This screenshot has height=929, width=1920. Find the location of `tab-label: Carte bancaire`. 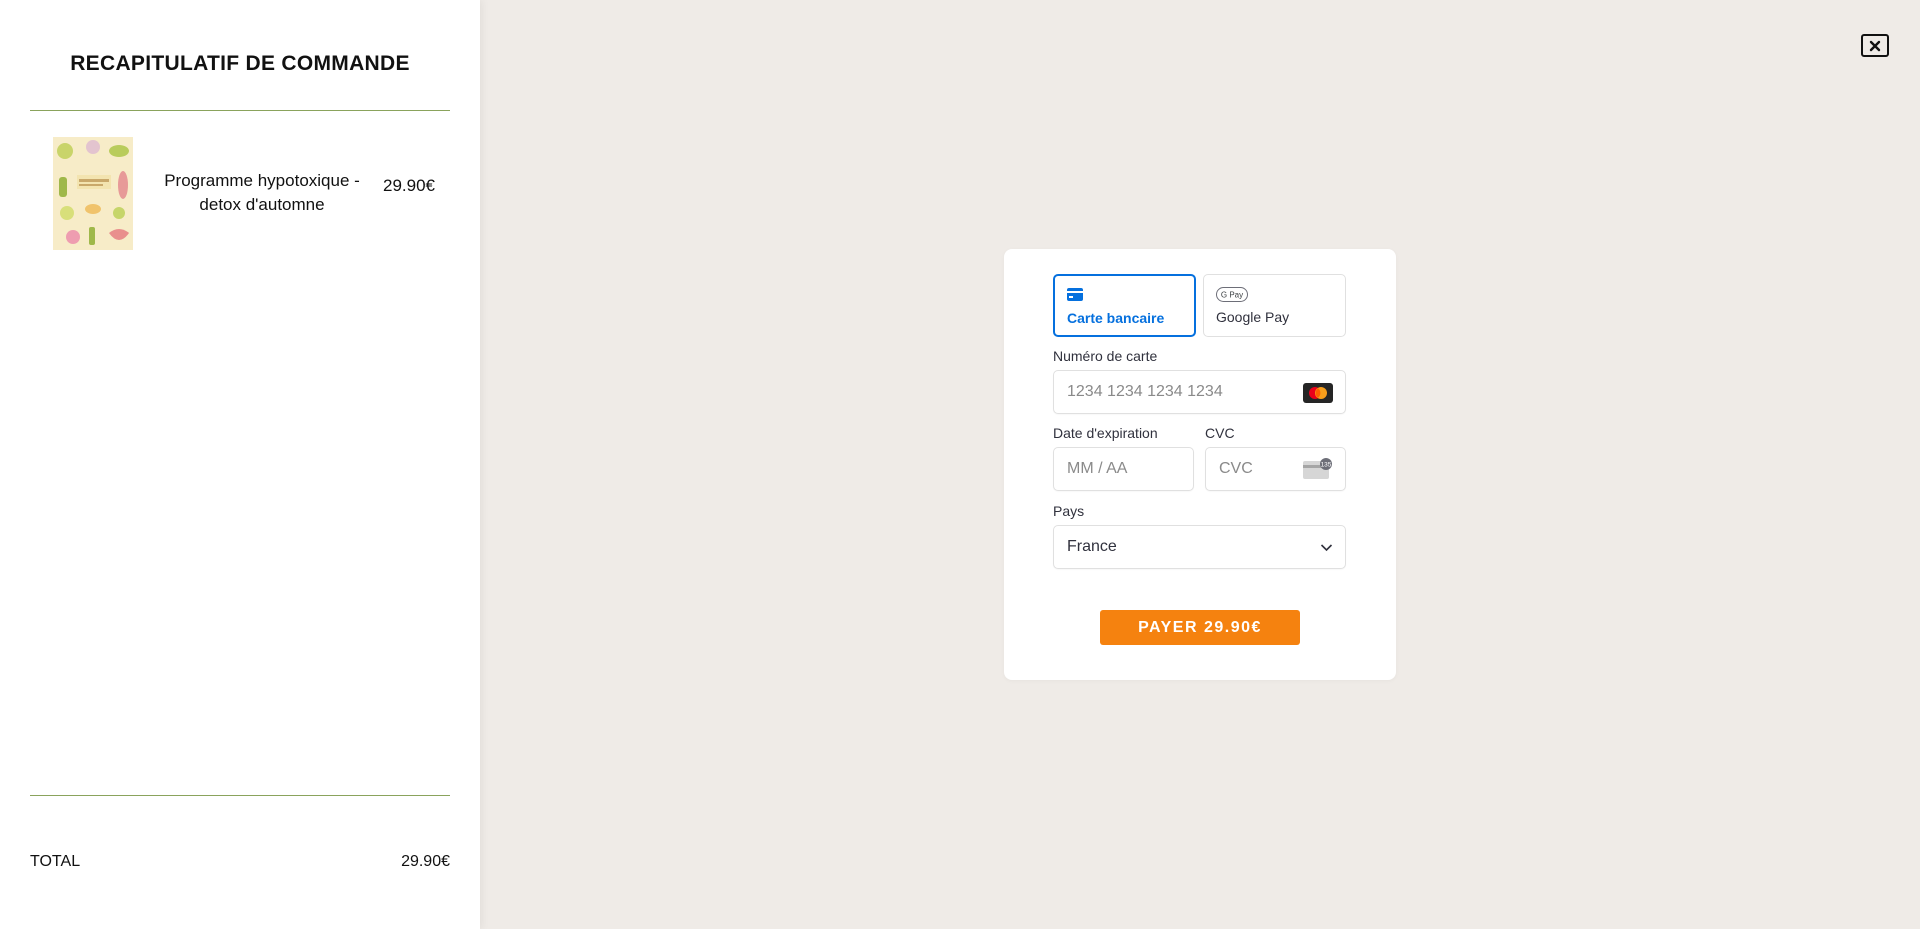

tab-label: Carte bancaire is located at coordinates (1116, 318).